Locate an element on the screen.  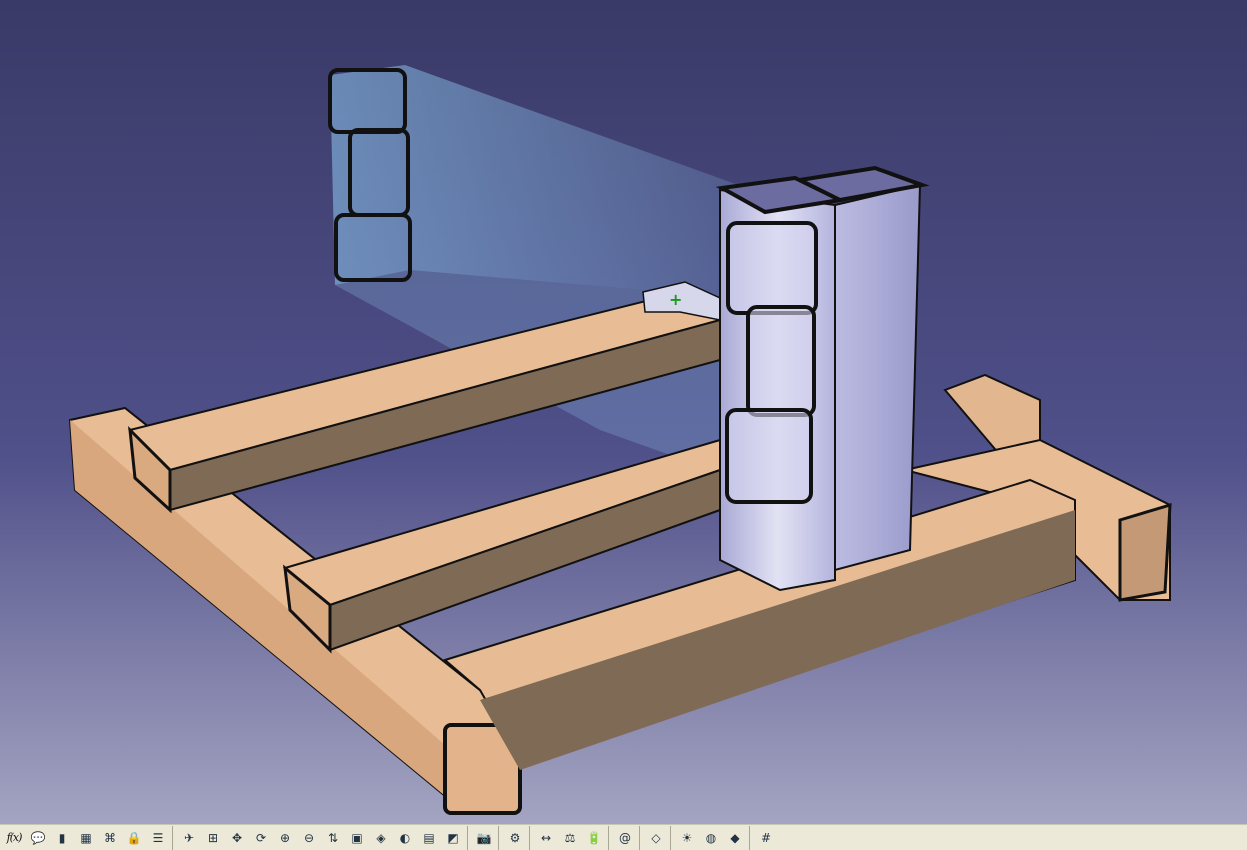
toolbar-group: f(x) 💬 ▮ ▦ ⌘ 🔒 ☰ is located at coordinates (87, 837).